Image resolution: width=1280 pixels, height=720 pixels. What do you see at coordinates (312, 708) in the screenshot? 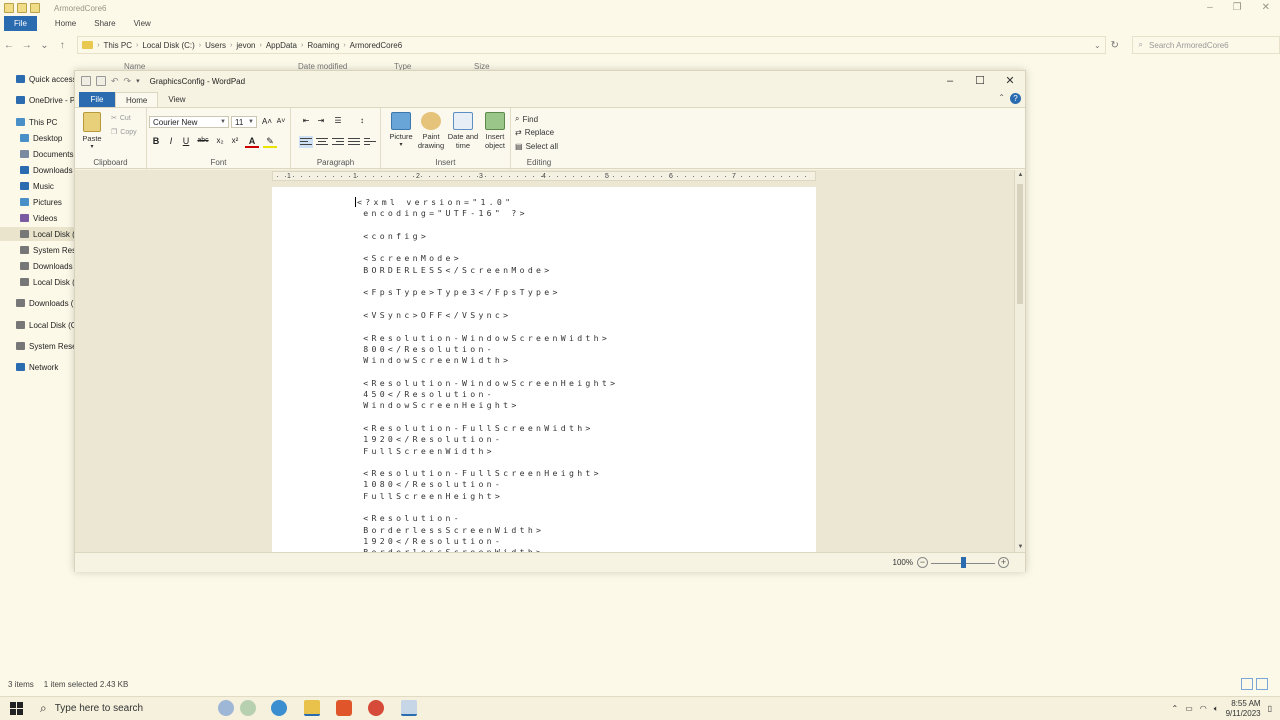
I see `file-explorer-icon` at bounding box center [312, 708].